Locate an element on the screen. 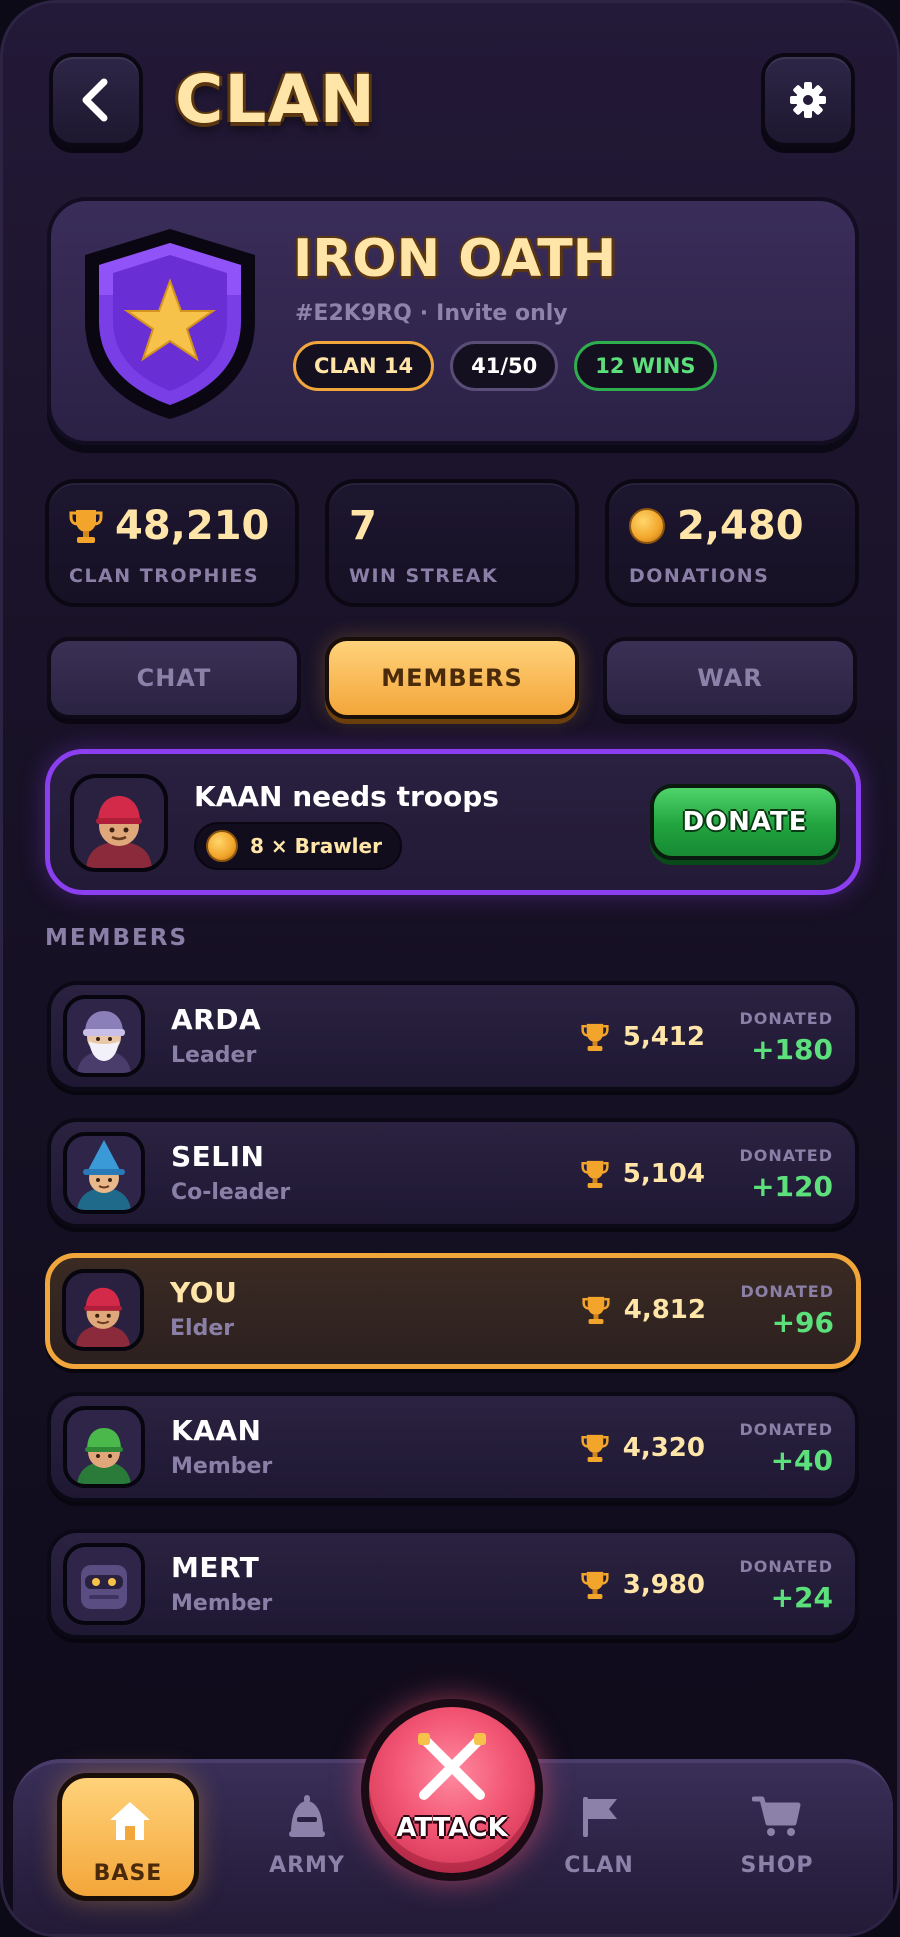 Image resolution: width=900 pixels, height=1937 pixels. clan-level-badge: CLAN 14 is located at coordinates (364, 366).